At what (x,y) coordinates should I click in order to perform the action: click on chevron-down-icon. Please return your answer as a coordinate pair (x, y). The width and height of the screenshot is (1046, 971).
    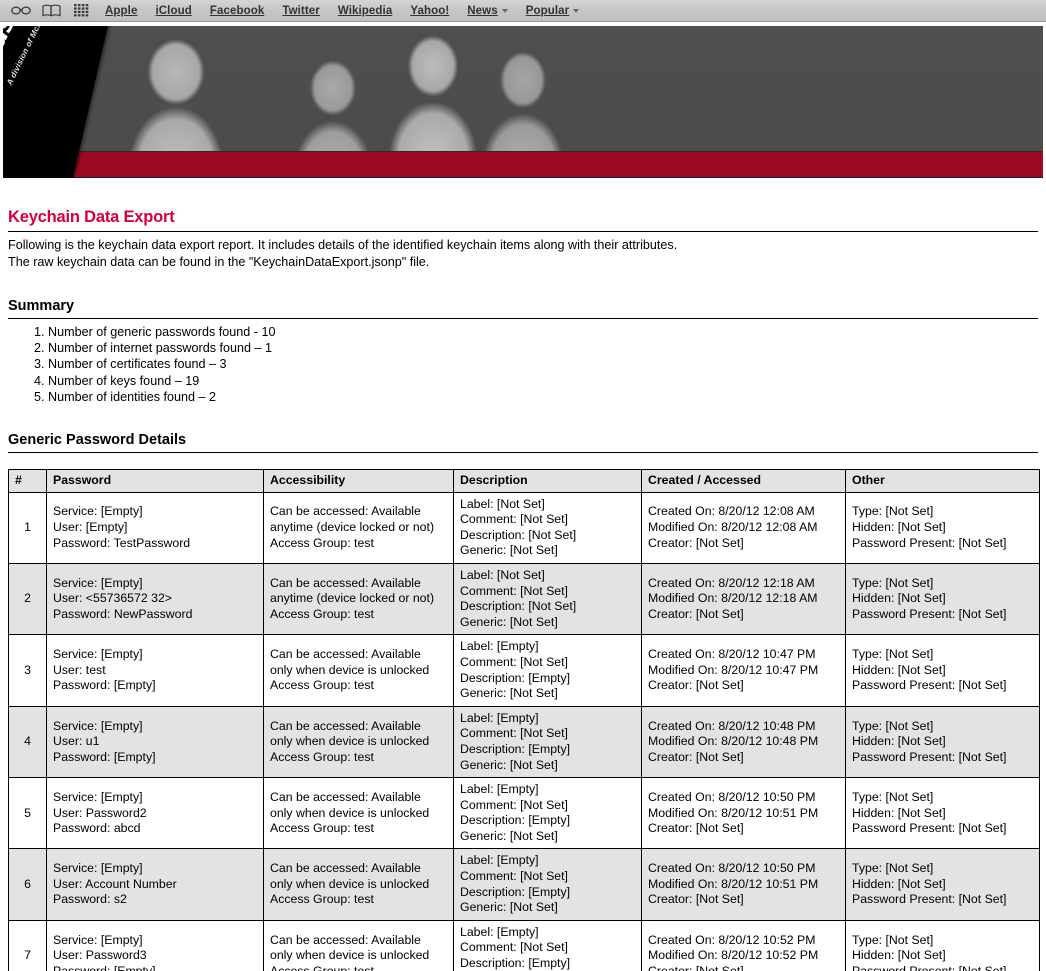
    Looking at the image, I should click on (504, 11).